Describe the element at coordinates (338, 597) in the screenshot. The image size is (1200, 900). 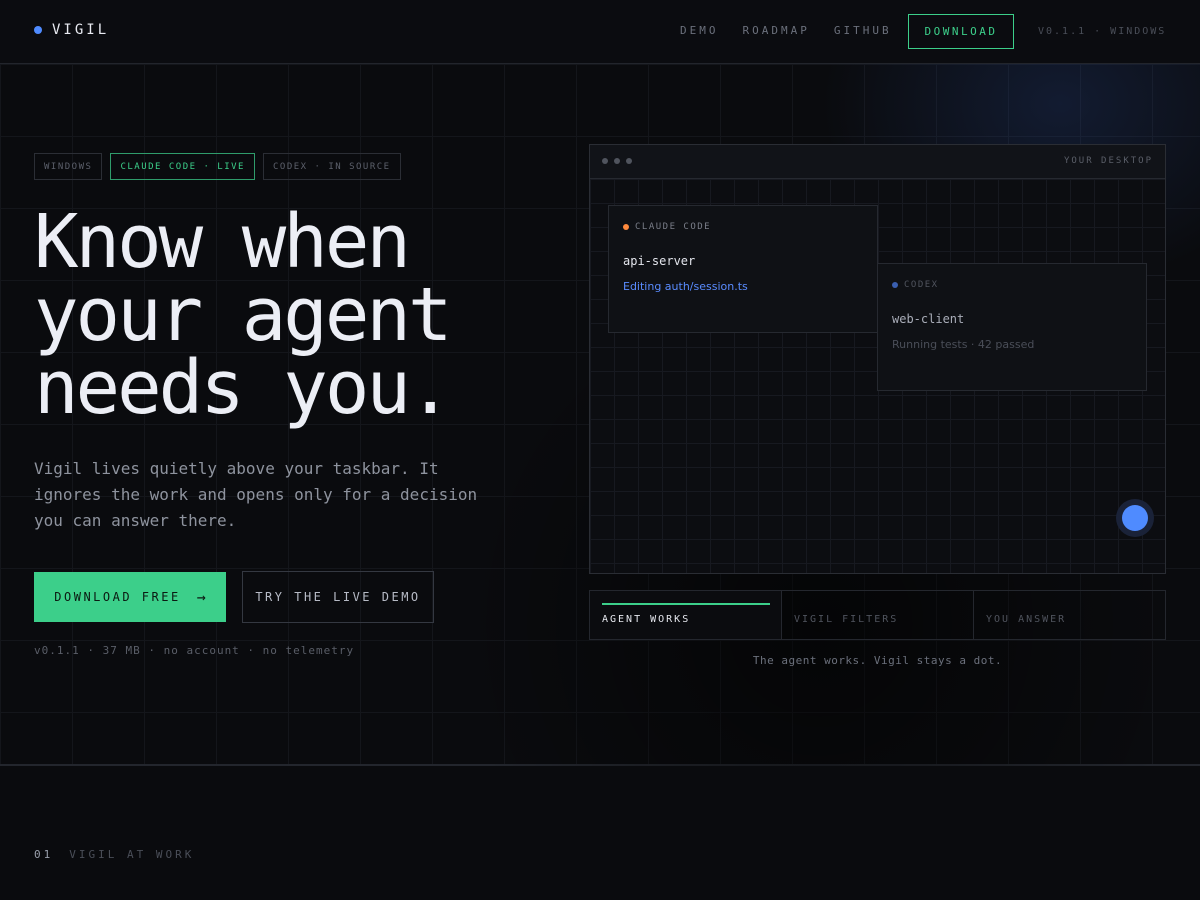
I see `try-live-demo-button: TRY THE LIVE DEMO` at that location.